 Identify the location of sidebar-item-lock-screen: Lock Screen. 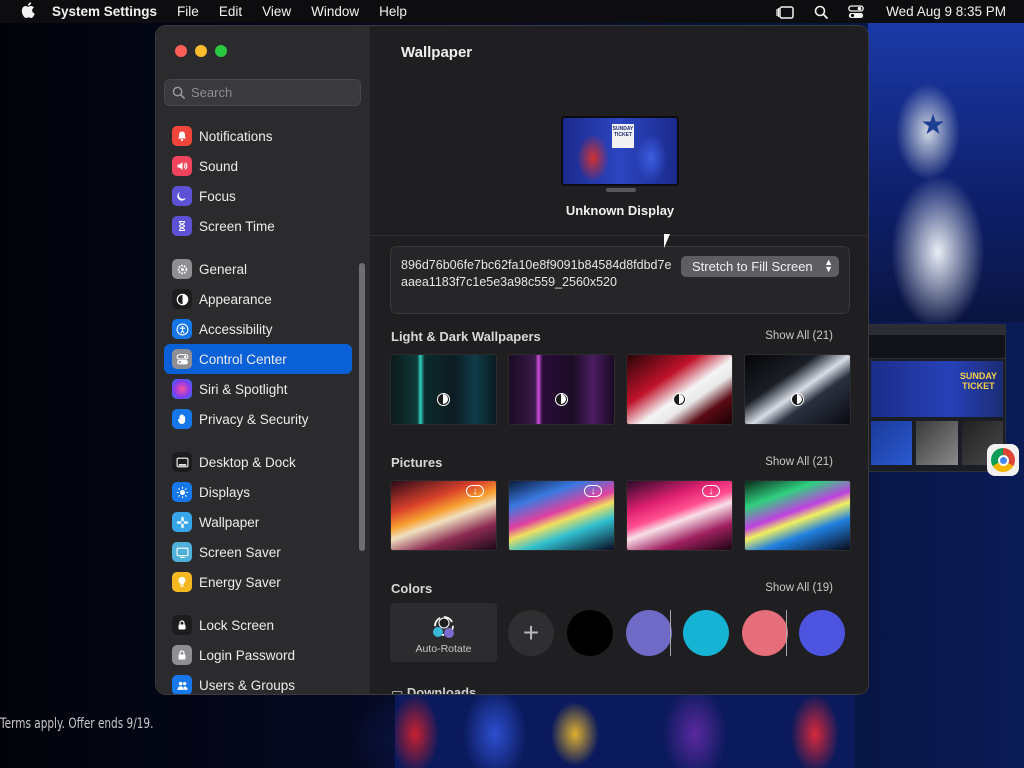
(258, 625).